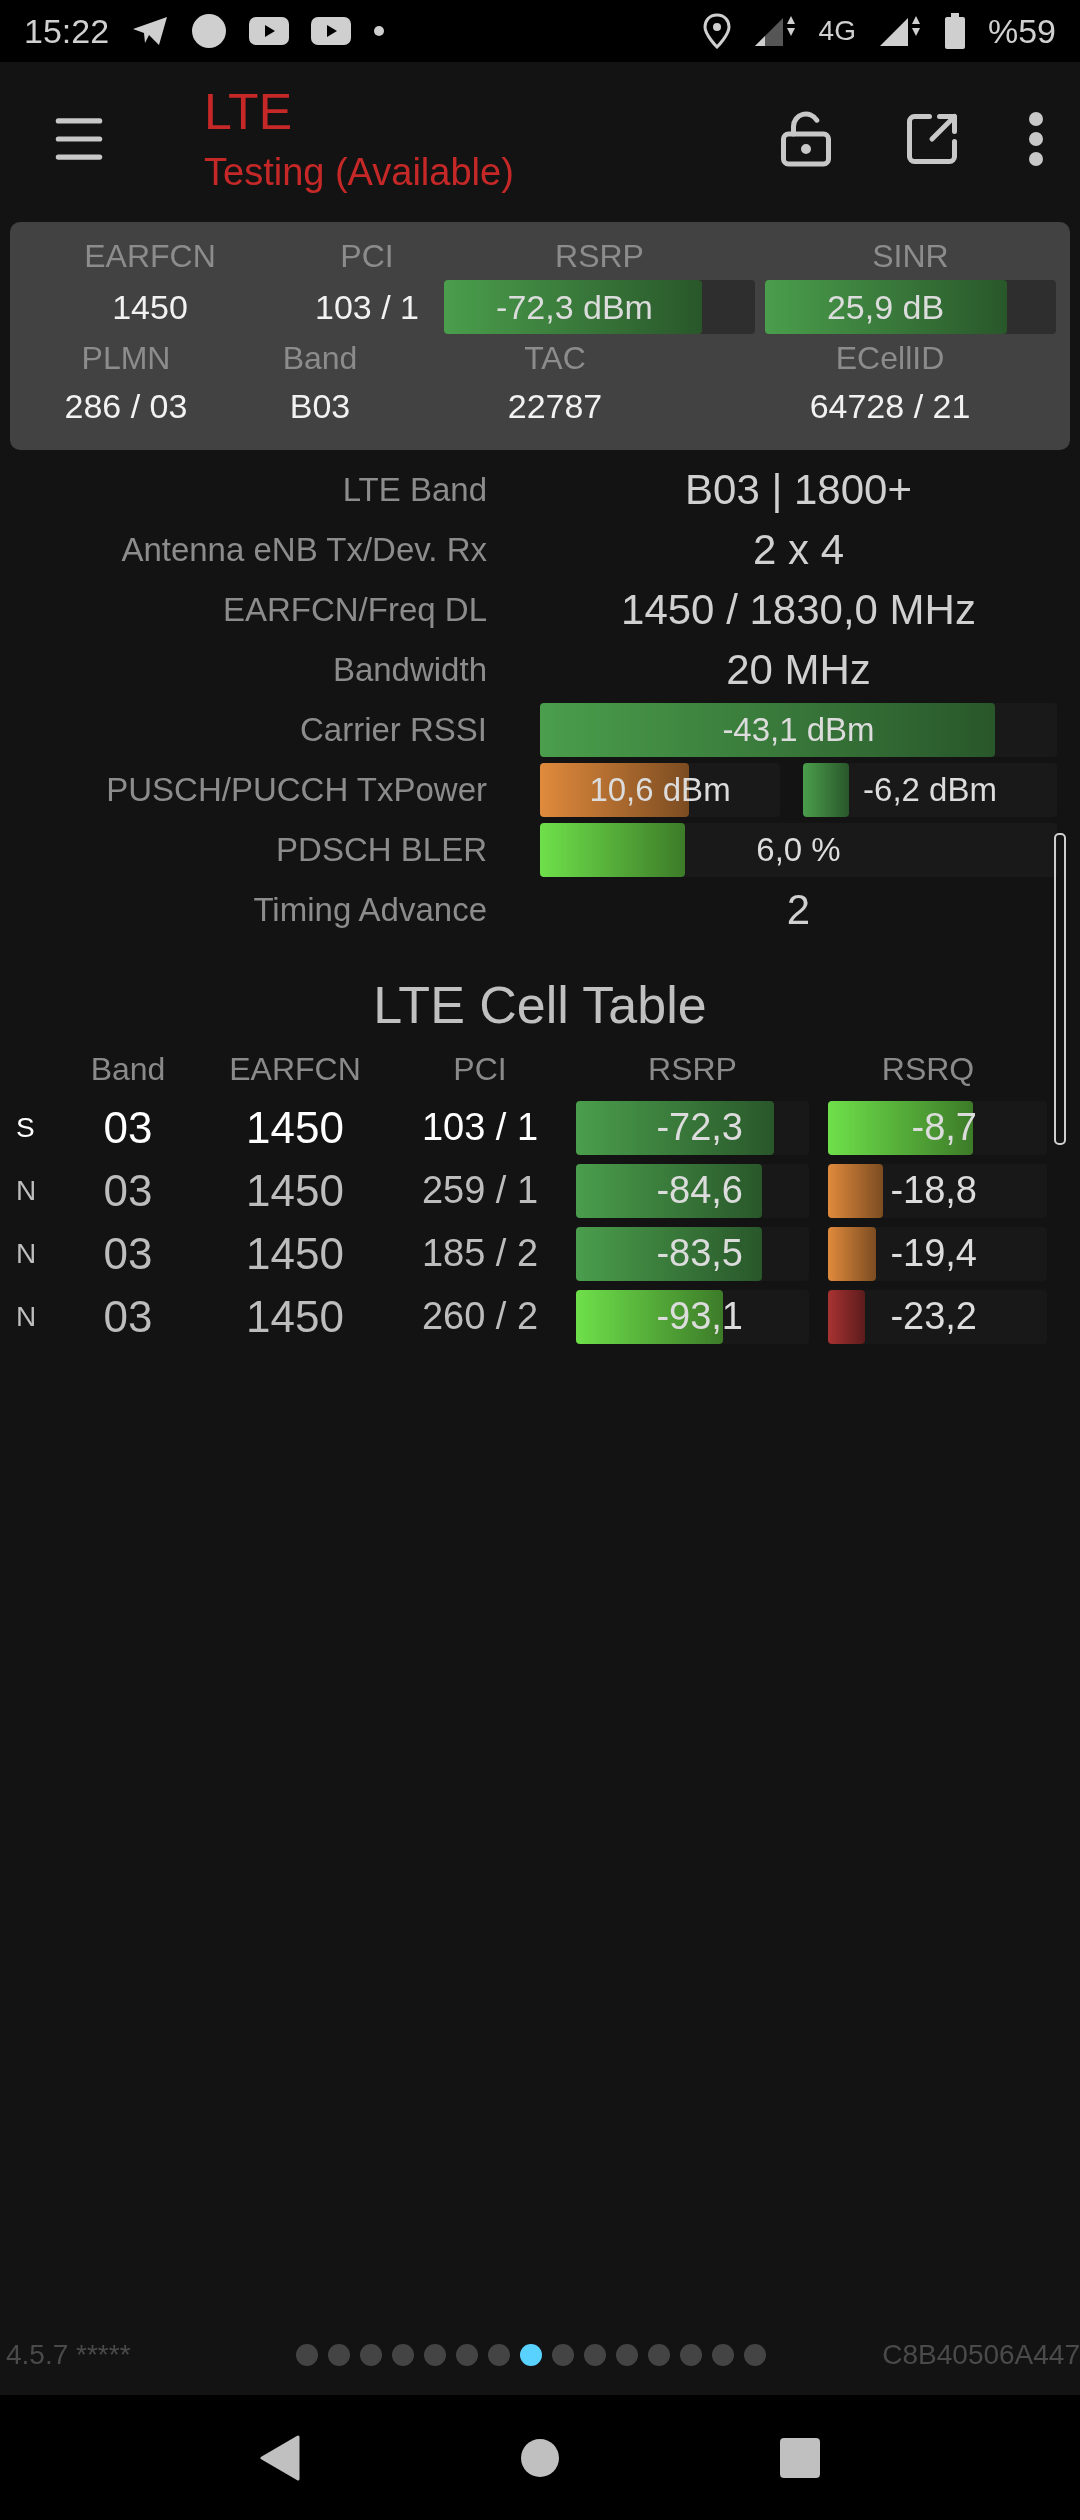 This screenshot has height=2520, width=1080. Describe the element at coordinates (379, 31) in the screenshot. I see `dot-icon` at that location.